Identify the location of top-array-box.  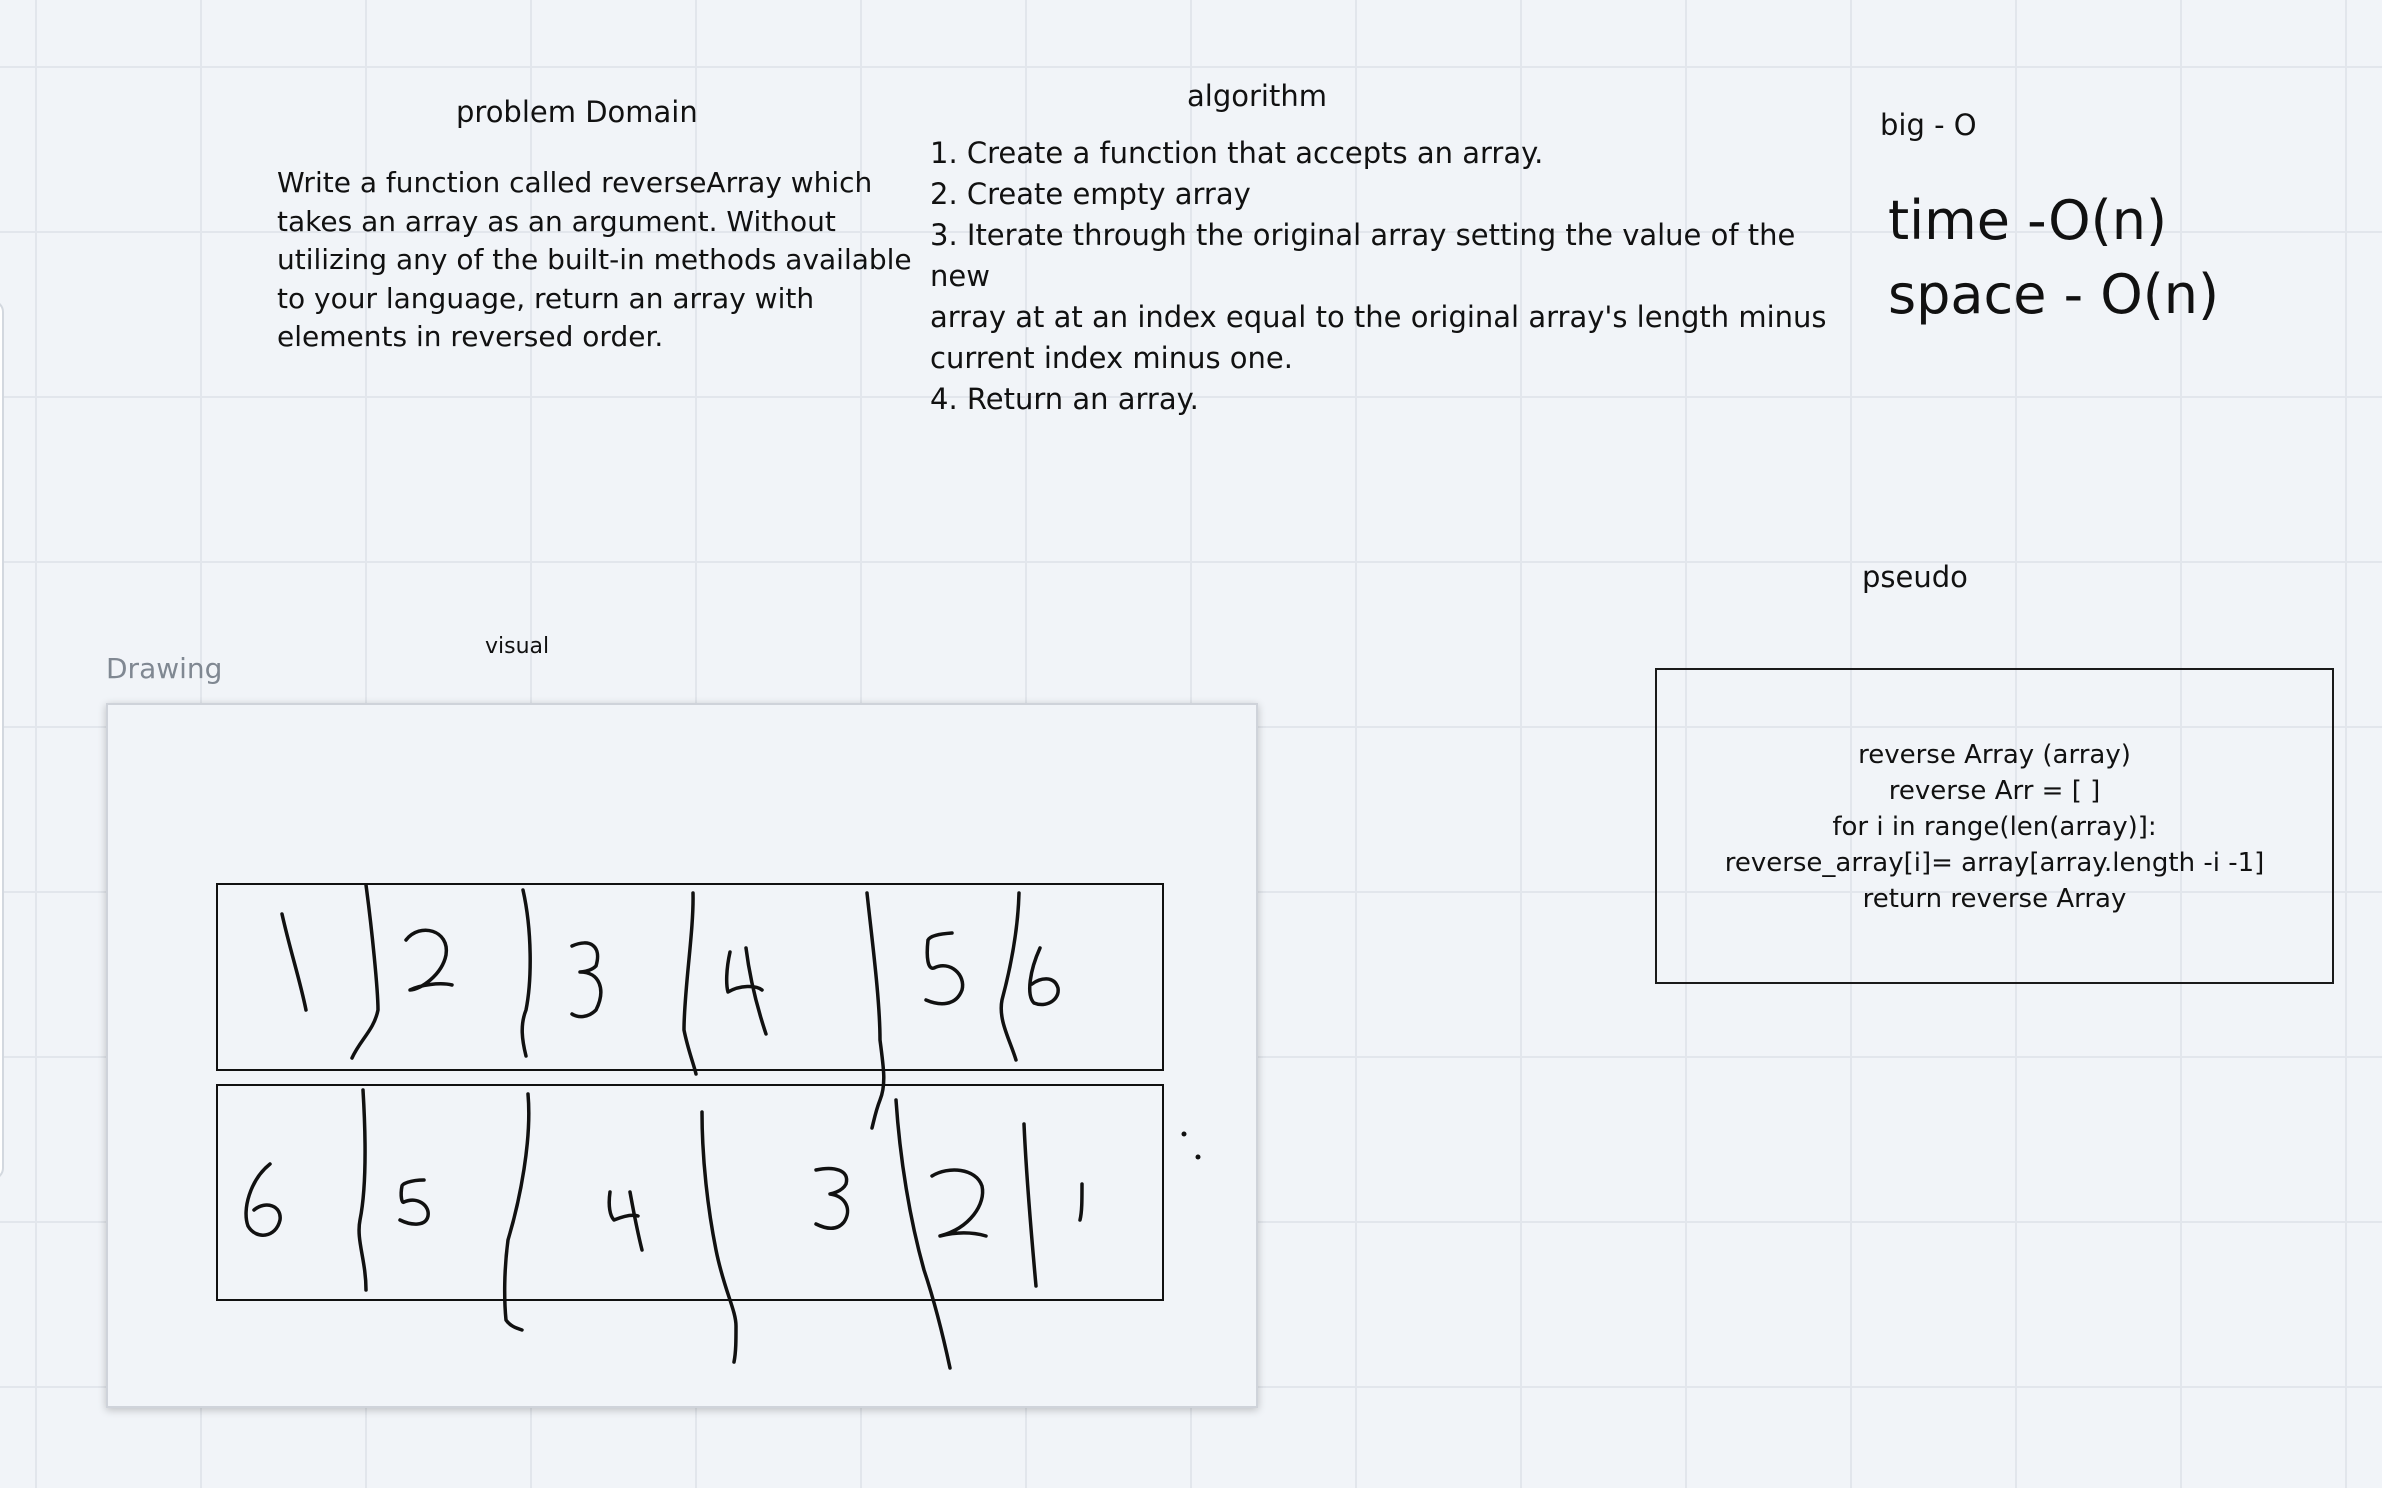
(690, 977).